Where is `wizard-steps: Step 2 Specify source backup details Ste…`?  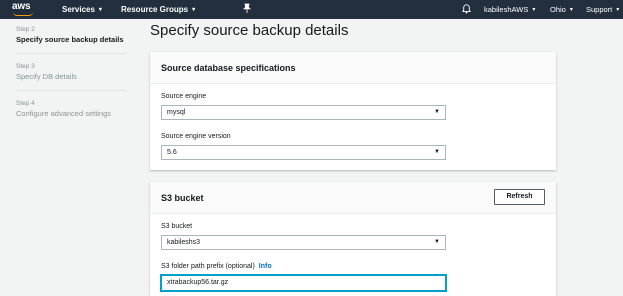
wizard-steps: Step 2 Specify source backup details Ste… is located at coordinates (71, 81).